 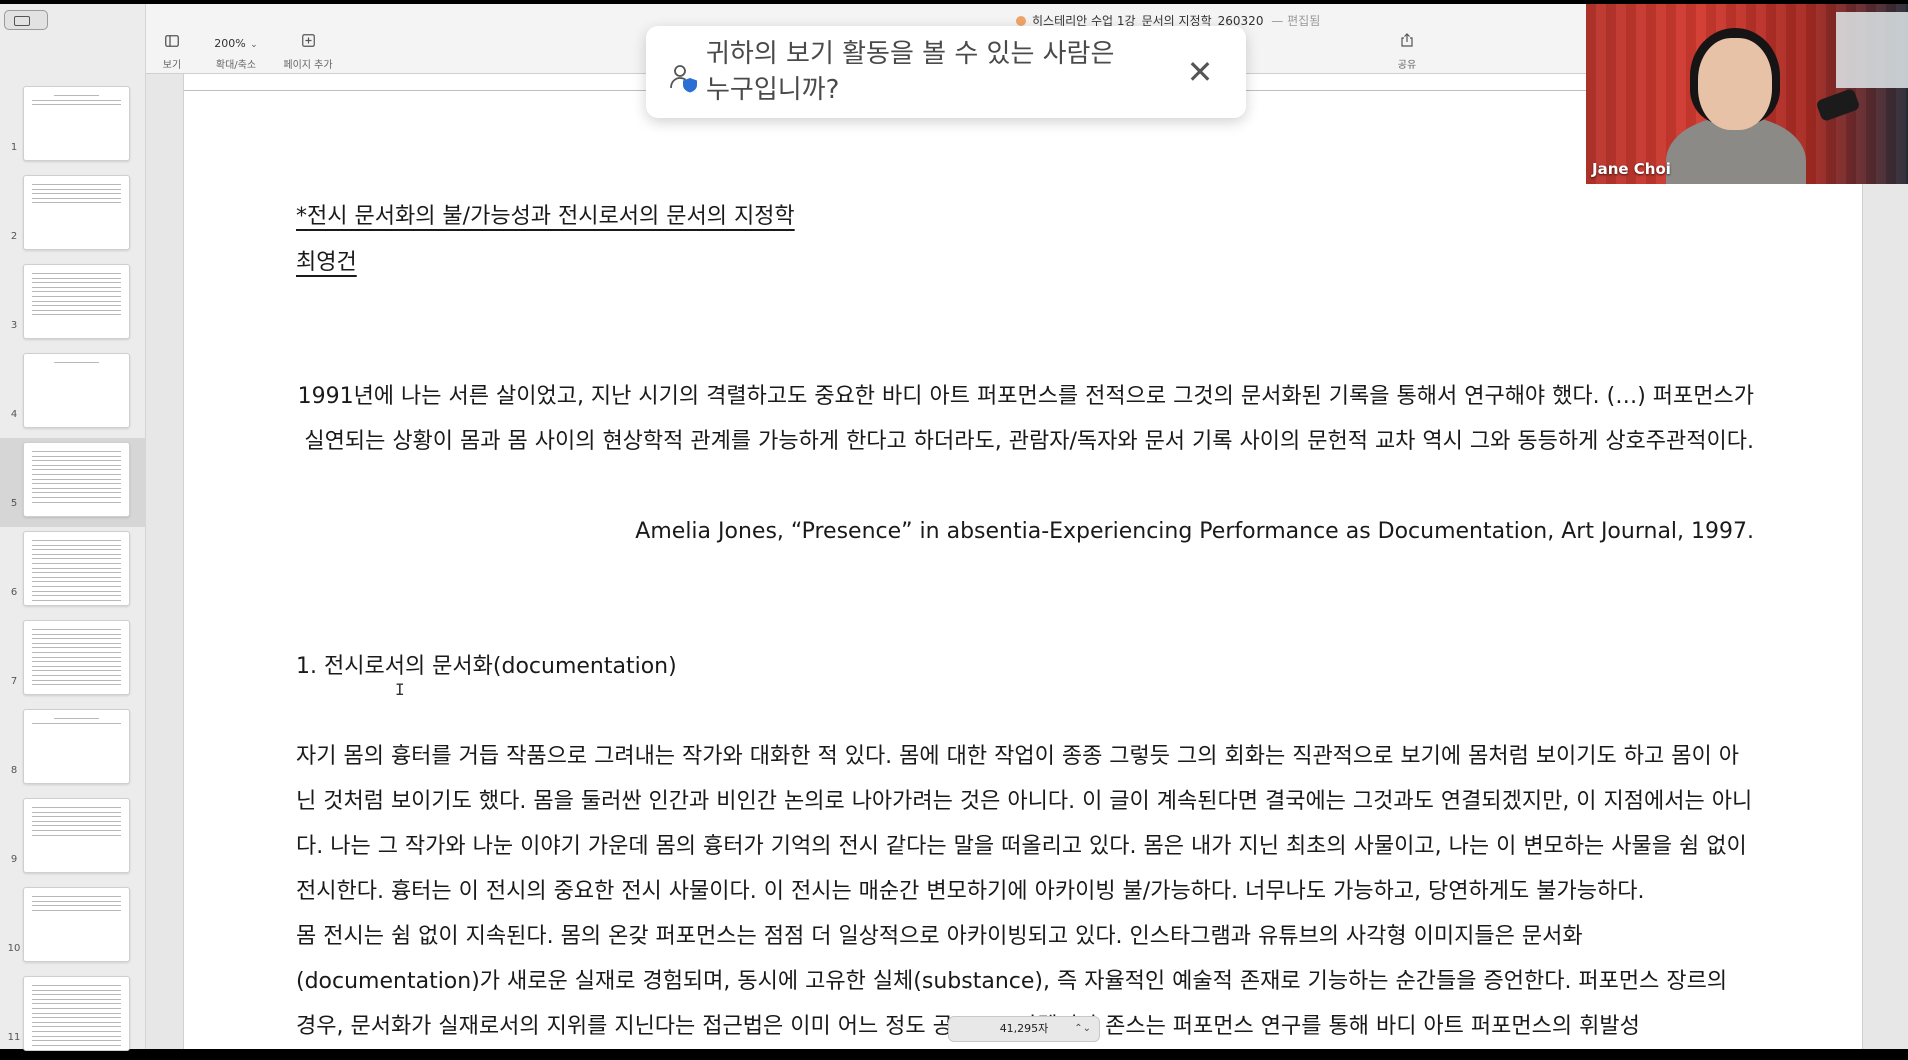 I want to click on zoom-control: 200% ⌄ 확대/축소, so click(x=236, y=51).